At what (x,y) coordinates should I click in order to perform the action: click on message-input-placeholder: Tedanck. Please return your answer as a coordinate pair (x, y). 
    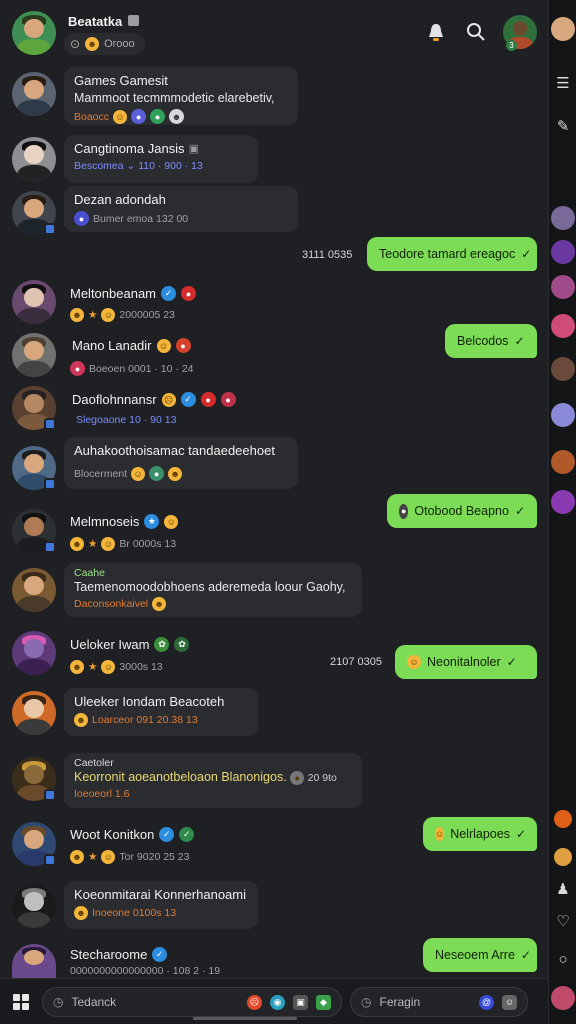
    Looking at the image, I should click on (94, 1002).